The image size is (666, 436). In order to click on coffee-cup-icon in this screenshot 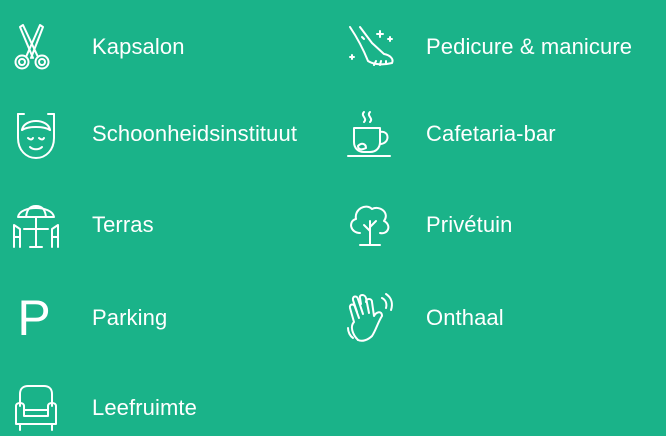, I will do `click(370, 134)`.